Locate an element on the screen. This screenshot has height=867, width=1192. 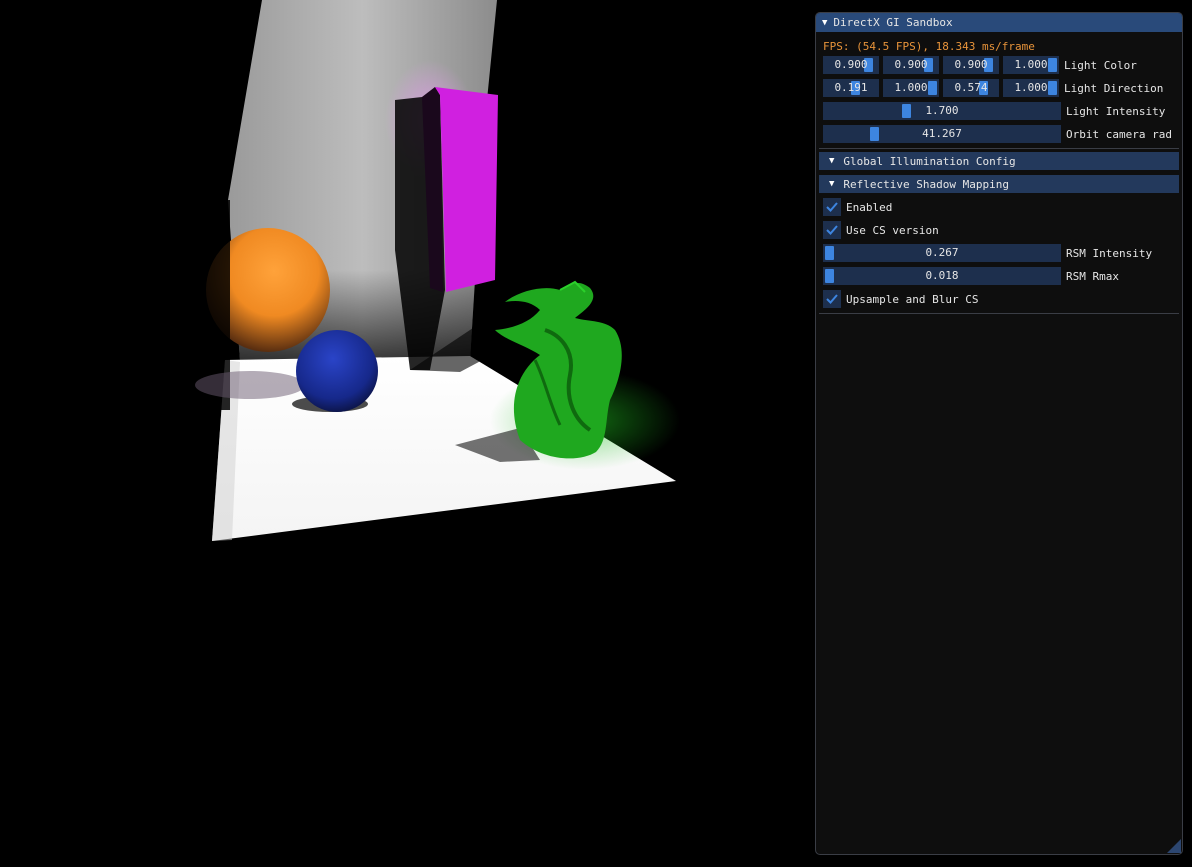
rsm-header: ▼ Reflective Shadow Mapping is located at coordinates (999, 184).